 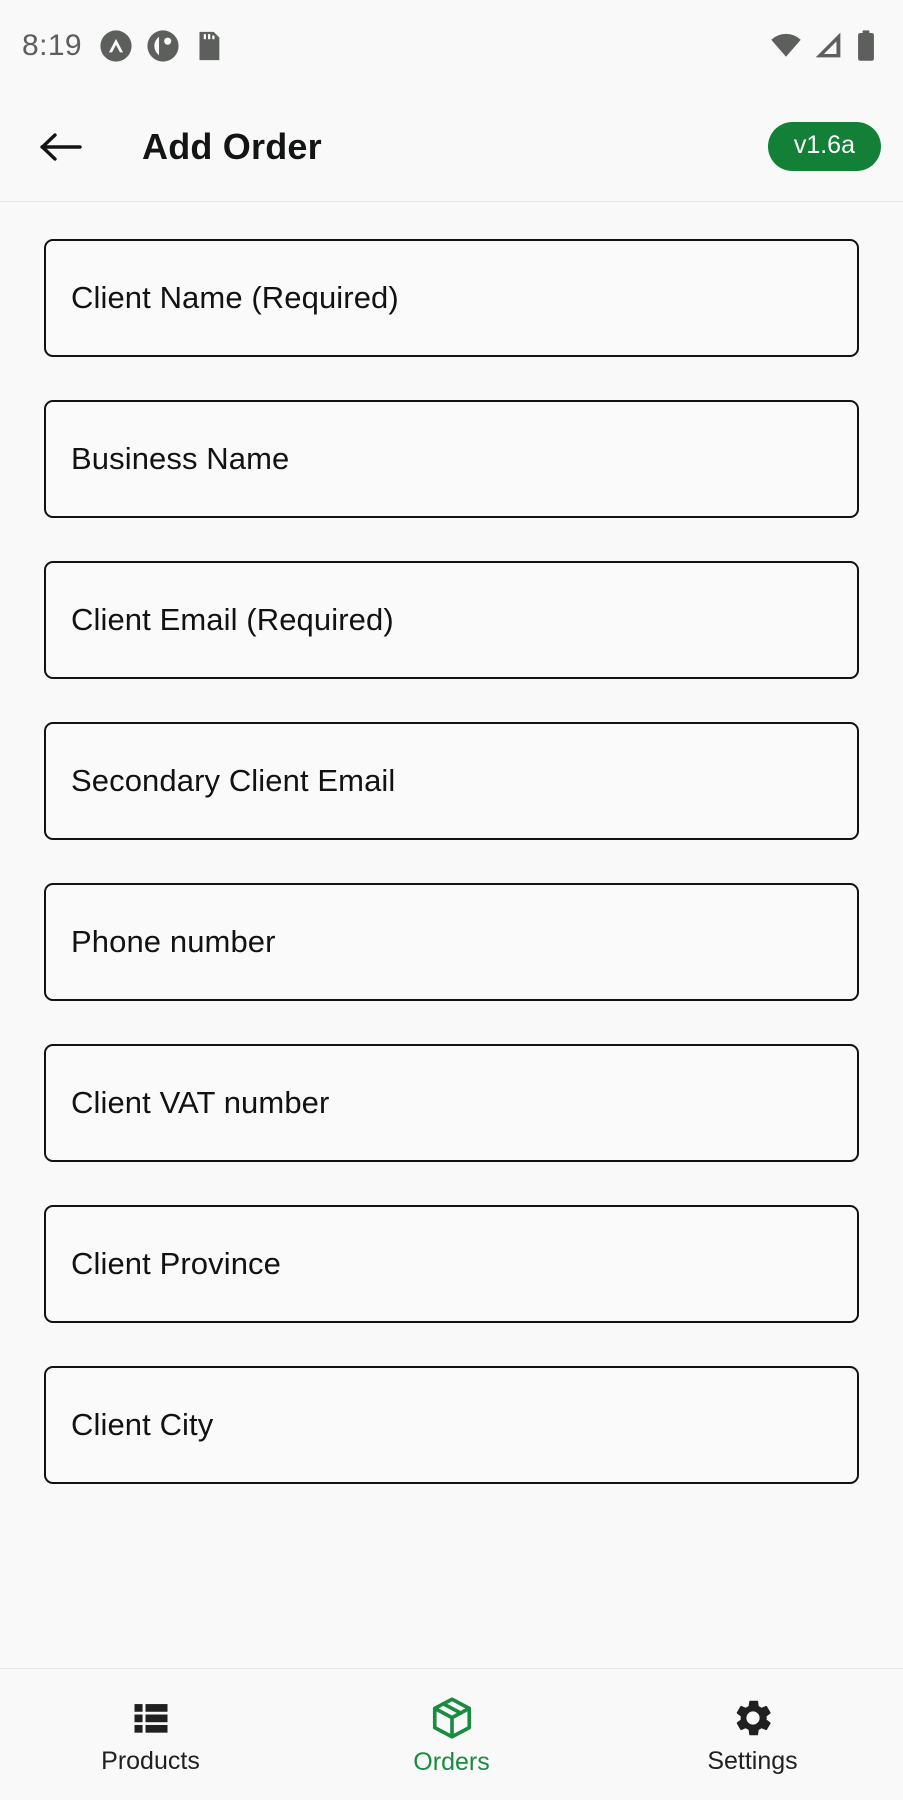 I want to click on nord-vpn-icon, so click(x=116, y=46).